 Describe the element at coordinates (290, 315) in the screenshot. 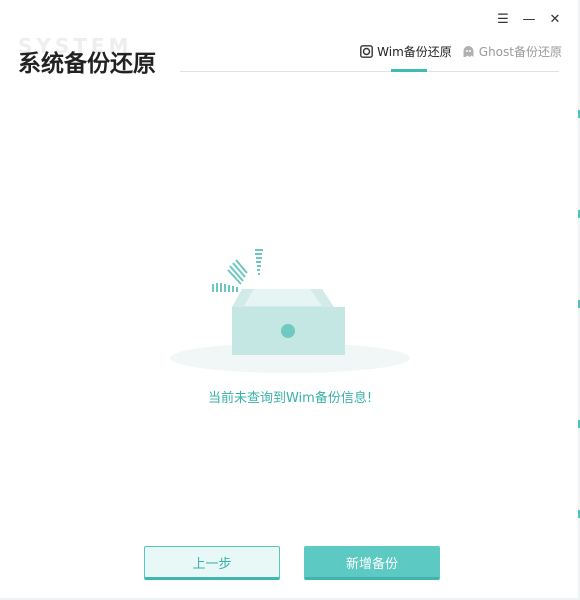

I see `empty-drawer-icon` at that location.